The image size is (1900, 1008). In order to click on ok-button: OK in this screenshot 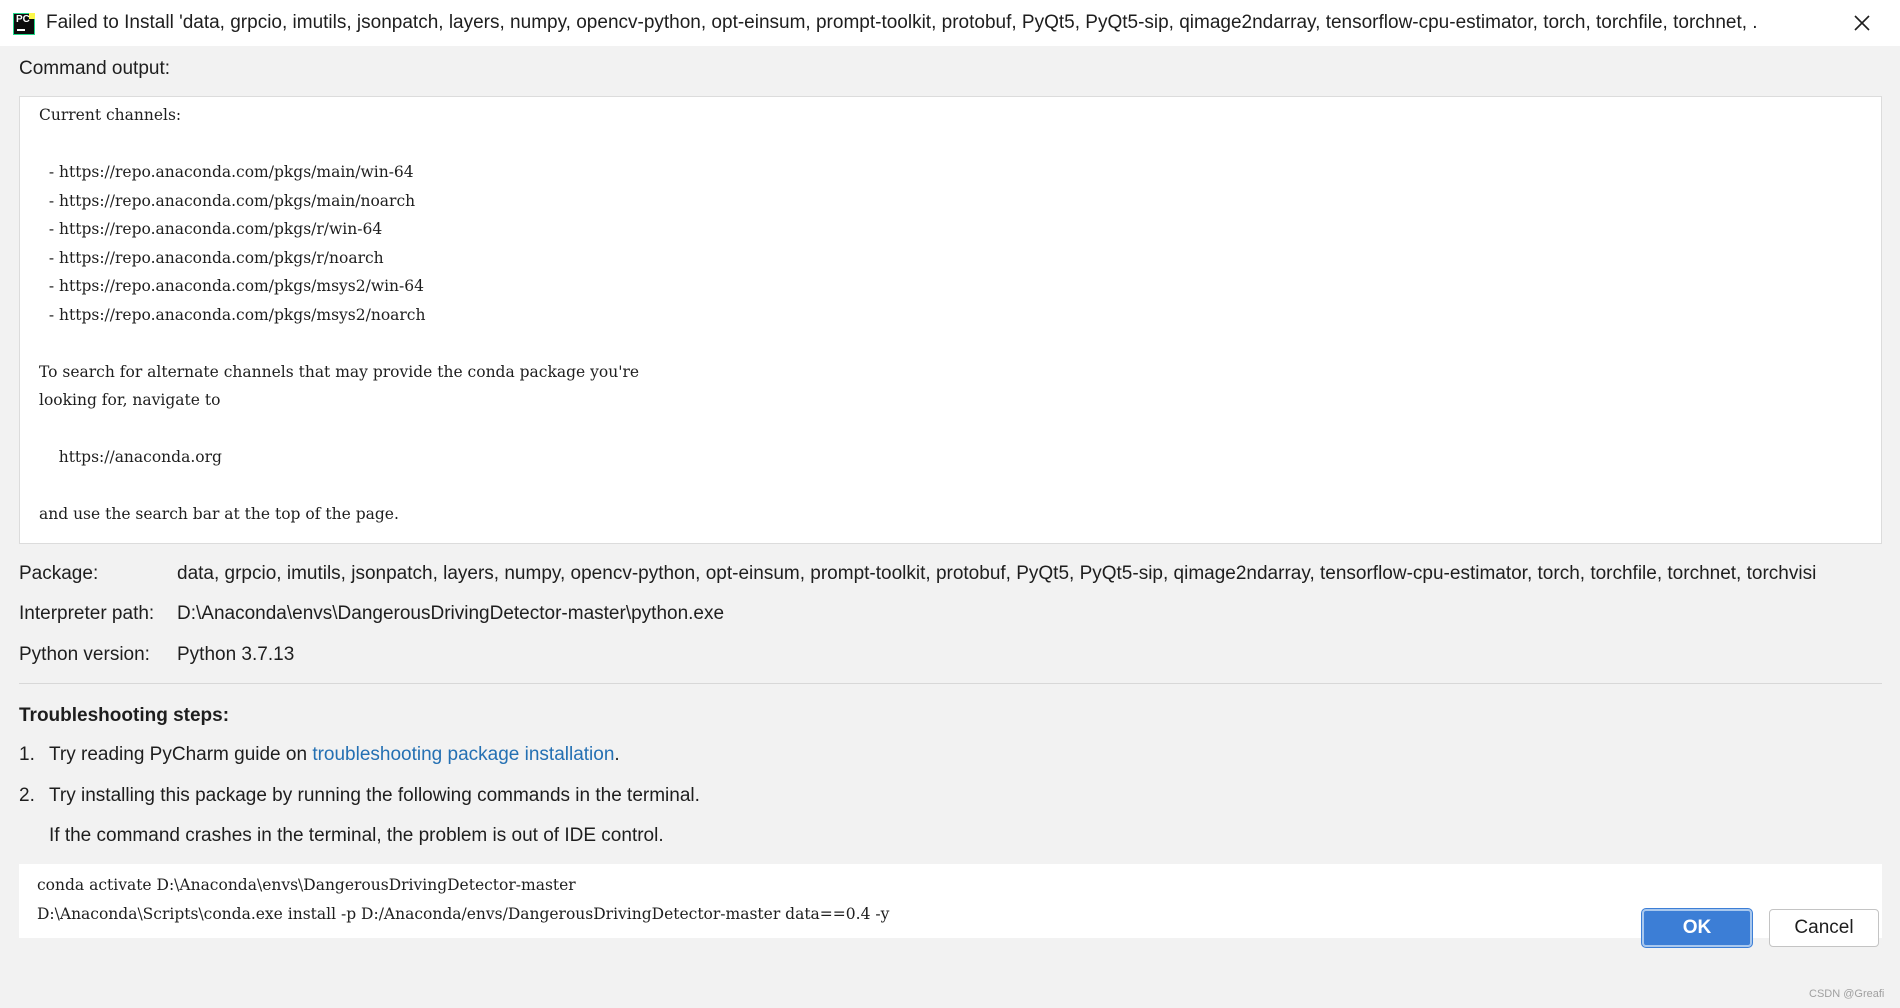, I will do `click(1697, 928)`.